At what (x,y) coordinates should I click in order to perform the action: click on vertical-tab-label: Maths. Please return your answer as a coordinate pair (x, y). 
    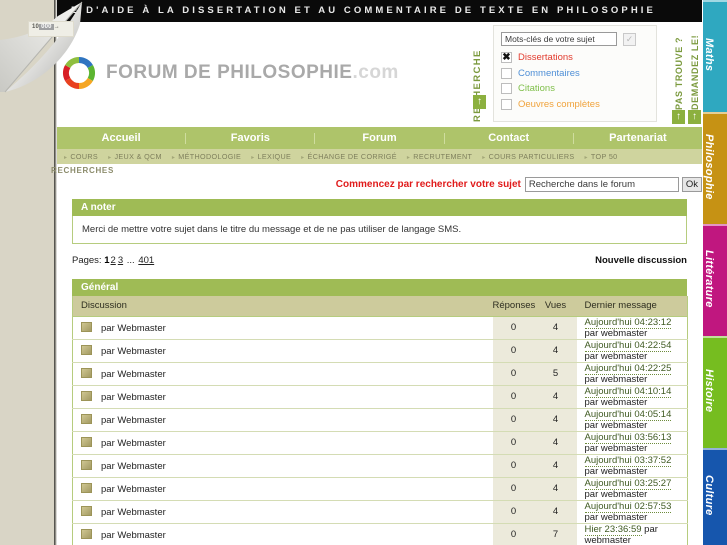
    Looking at the image, I should click on (709, 55).